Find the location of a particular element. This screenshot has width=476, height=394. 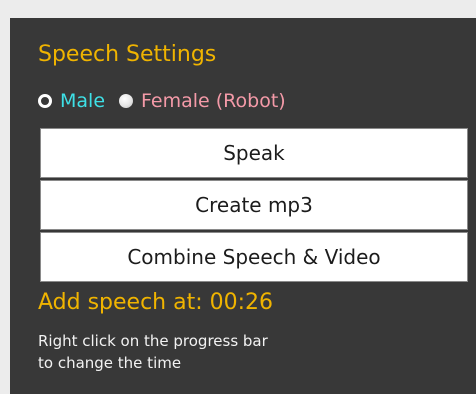

add-speech-time-label: Add speech at: 00:26 is located at coordinates (156, 302).